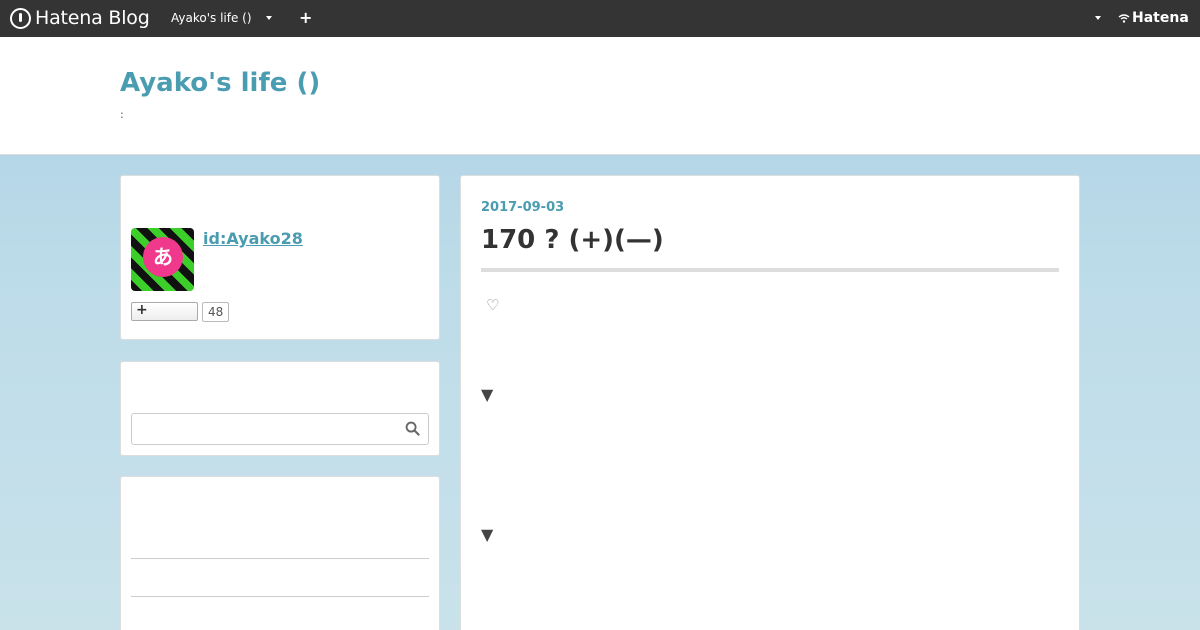 The height and width of the screenshot is (630, 1200). I want to click on global-header: Hatena Blog Ayako's life () + Hatena, so click(600, 18).